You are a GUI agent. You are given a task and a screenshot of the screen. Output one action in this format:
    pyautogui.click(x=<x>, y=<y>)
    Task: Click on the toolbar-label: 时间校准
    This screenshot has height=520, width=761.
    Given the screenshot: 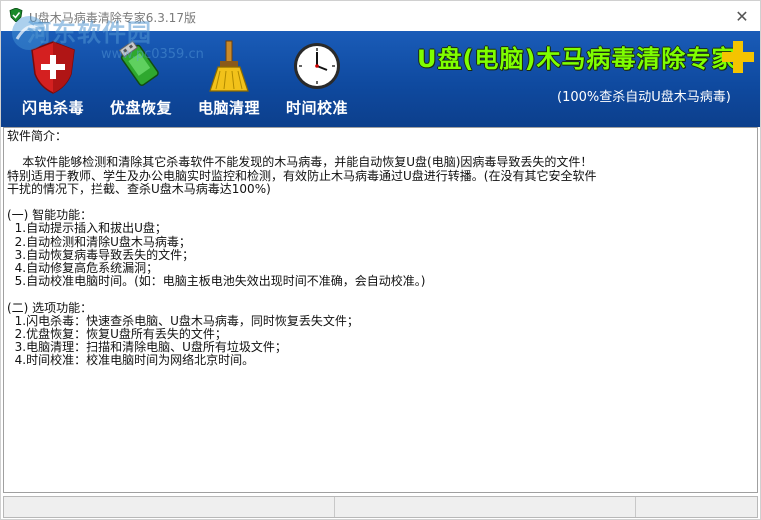 What is the action you would take?
    pyautogui.click(x=316, y=108)
    